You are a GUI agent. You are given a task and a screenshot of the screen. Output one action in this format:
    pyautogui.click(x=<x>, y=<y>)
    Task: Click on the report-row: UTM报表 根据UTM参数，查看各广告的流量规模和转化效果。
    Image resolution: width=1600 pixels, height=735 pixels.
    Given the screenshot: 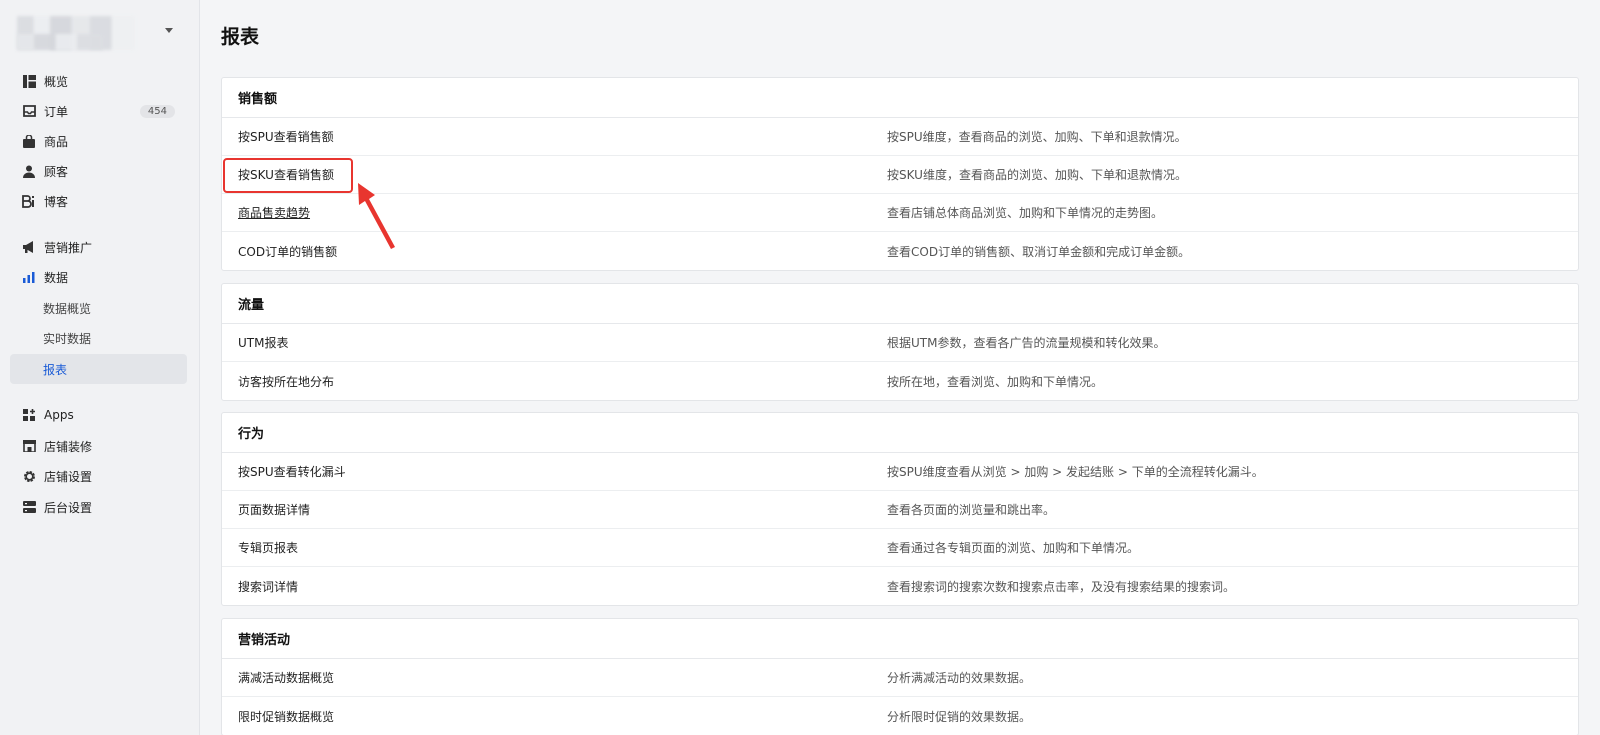 What is the action you would take?
    pyautogui.click(x=900, y=343)
    